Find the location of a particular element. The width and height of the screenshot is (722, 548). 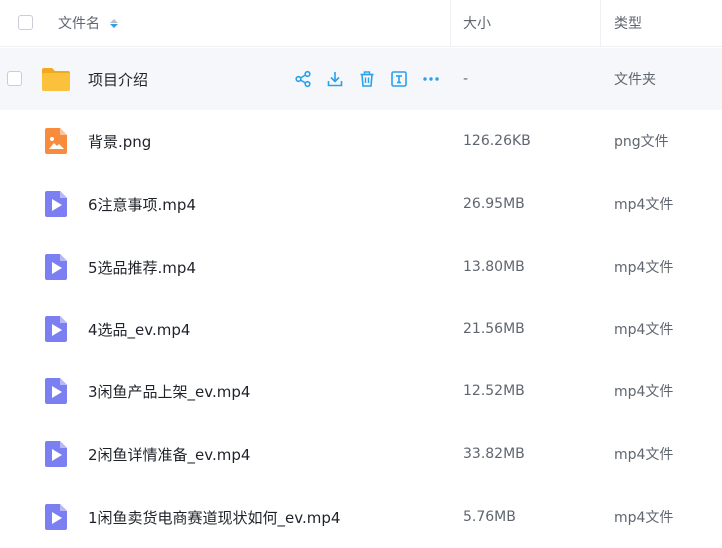

file-row: 项目介绍 - 文件夹 is located at coordinates (361, 79).